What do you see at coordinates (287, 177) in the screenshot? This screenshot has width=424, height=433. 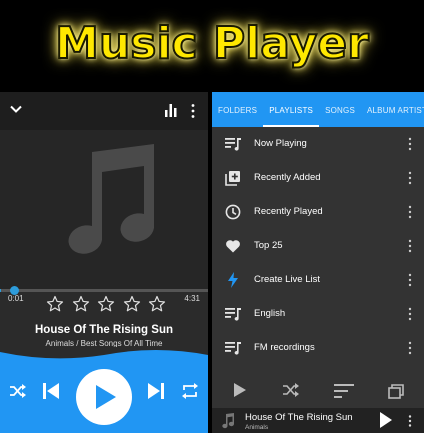 I see `list-item-label: Recently Added` at bounding box center [287, 177].